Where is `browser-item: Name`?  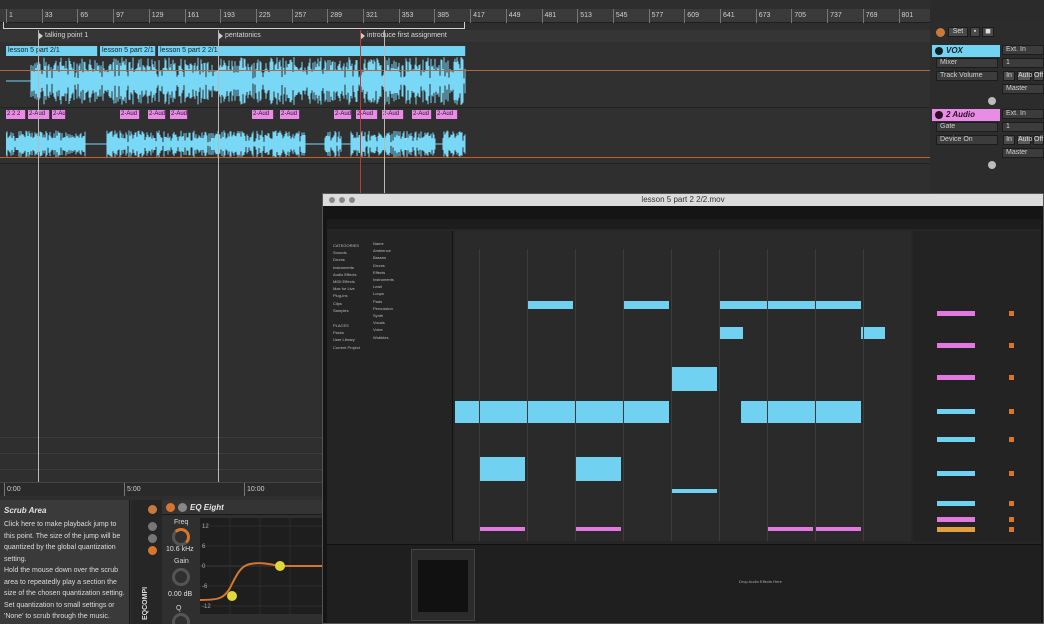
browser-item: Name is located at coordinates (378, 243).